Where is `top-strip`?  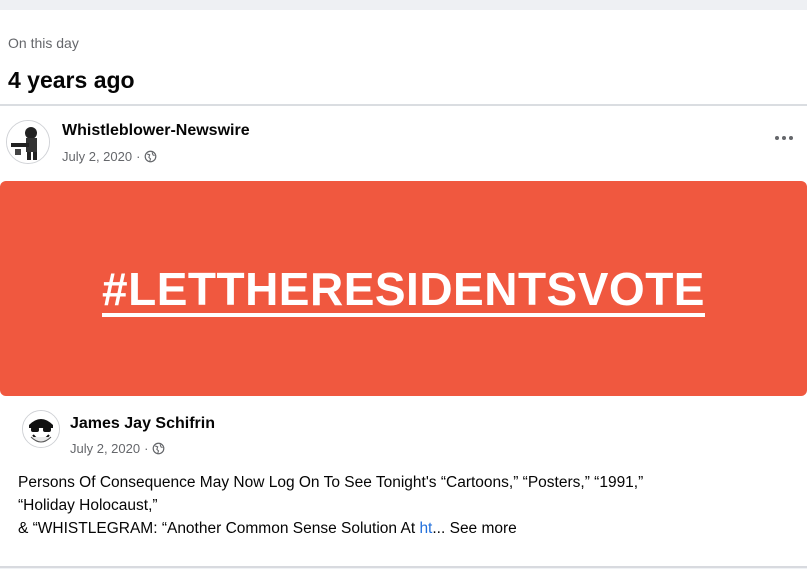 top-strip is located at coordinates (403, 5).